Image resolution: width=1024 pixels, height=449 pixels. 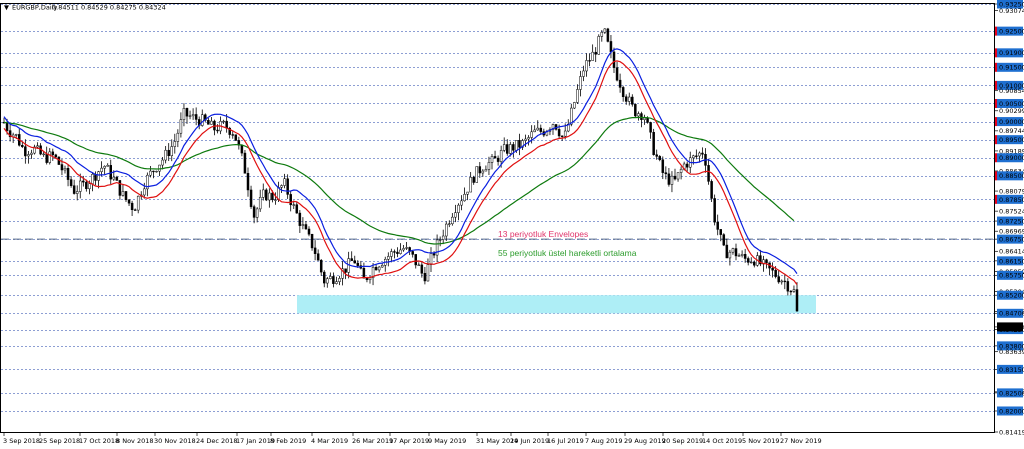 I want to click on price-axis-label: 0.81419, so click(x=1011, y=432).